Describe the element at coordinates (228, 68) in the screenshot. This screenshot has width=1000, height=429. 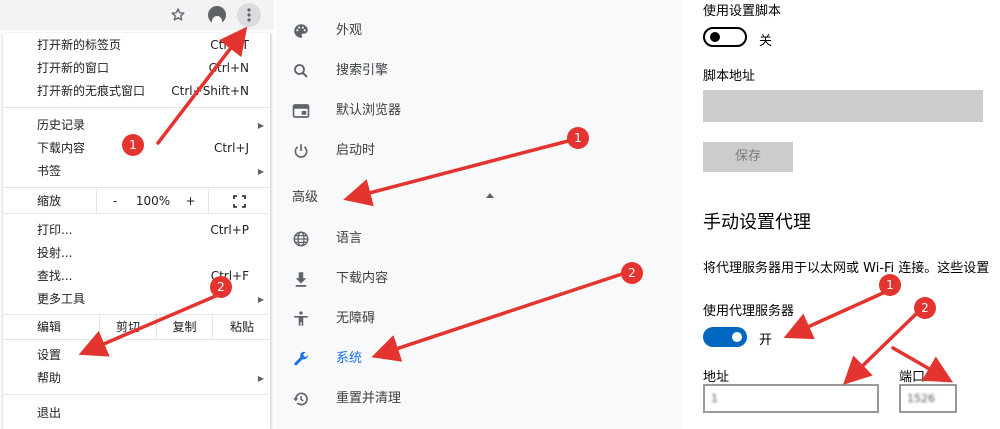
I see `menu-item-shortcut: Ctrl+N` at that location.